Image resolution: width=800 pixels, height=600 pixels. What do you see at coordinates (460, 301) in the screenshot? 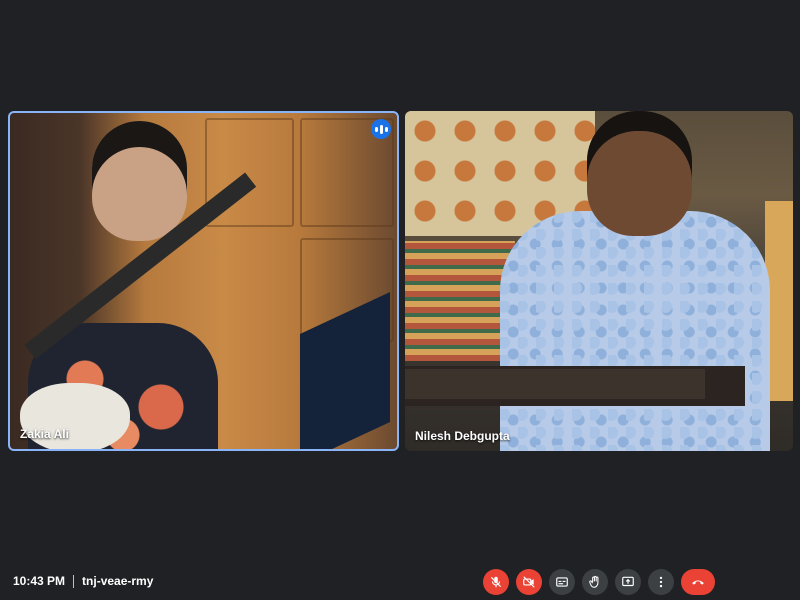
I see `bedsheet` at bounding box center [460, 301].